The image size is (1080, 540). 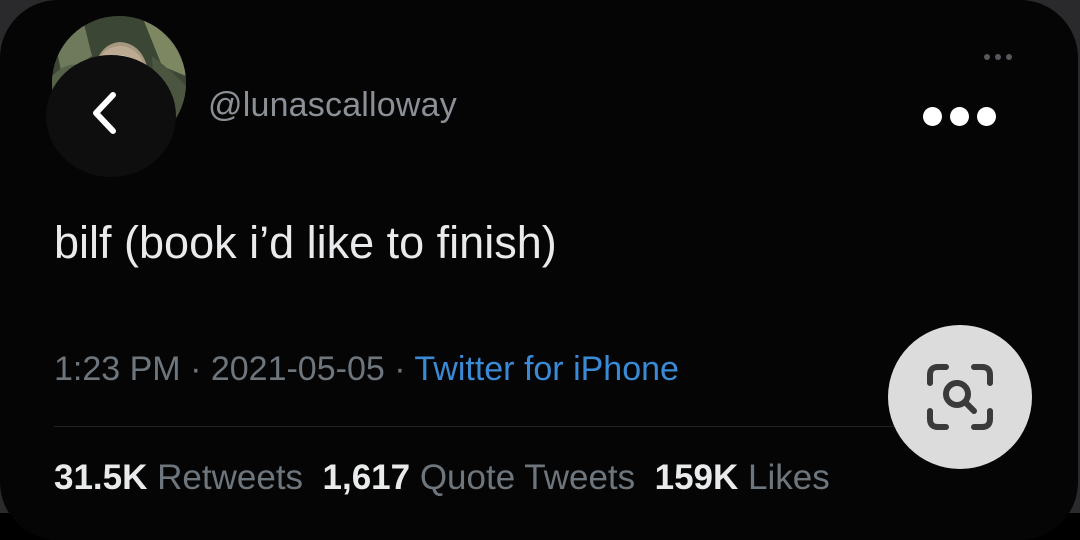 I want to click on visual-search-button, so click(x=960, y=397).